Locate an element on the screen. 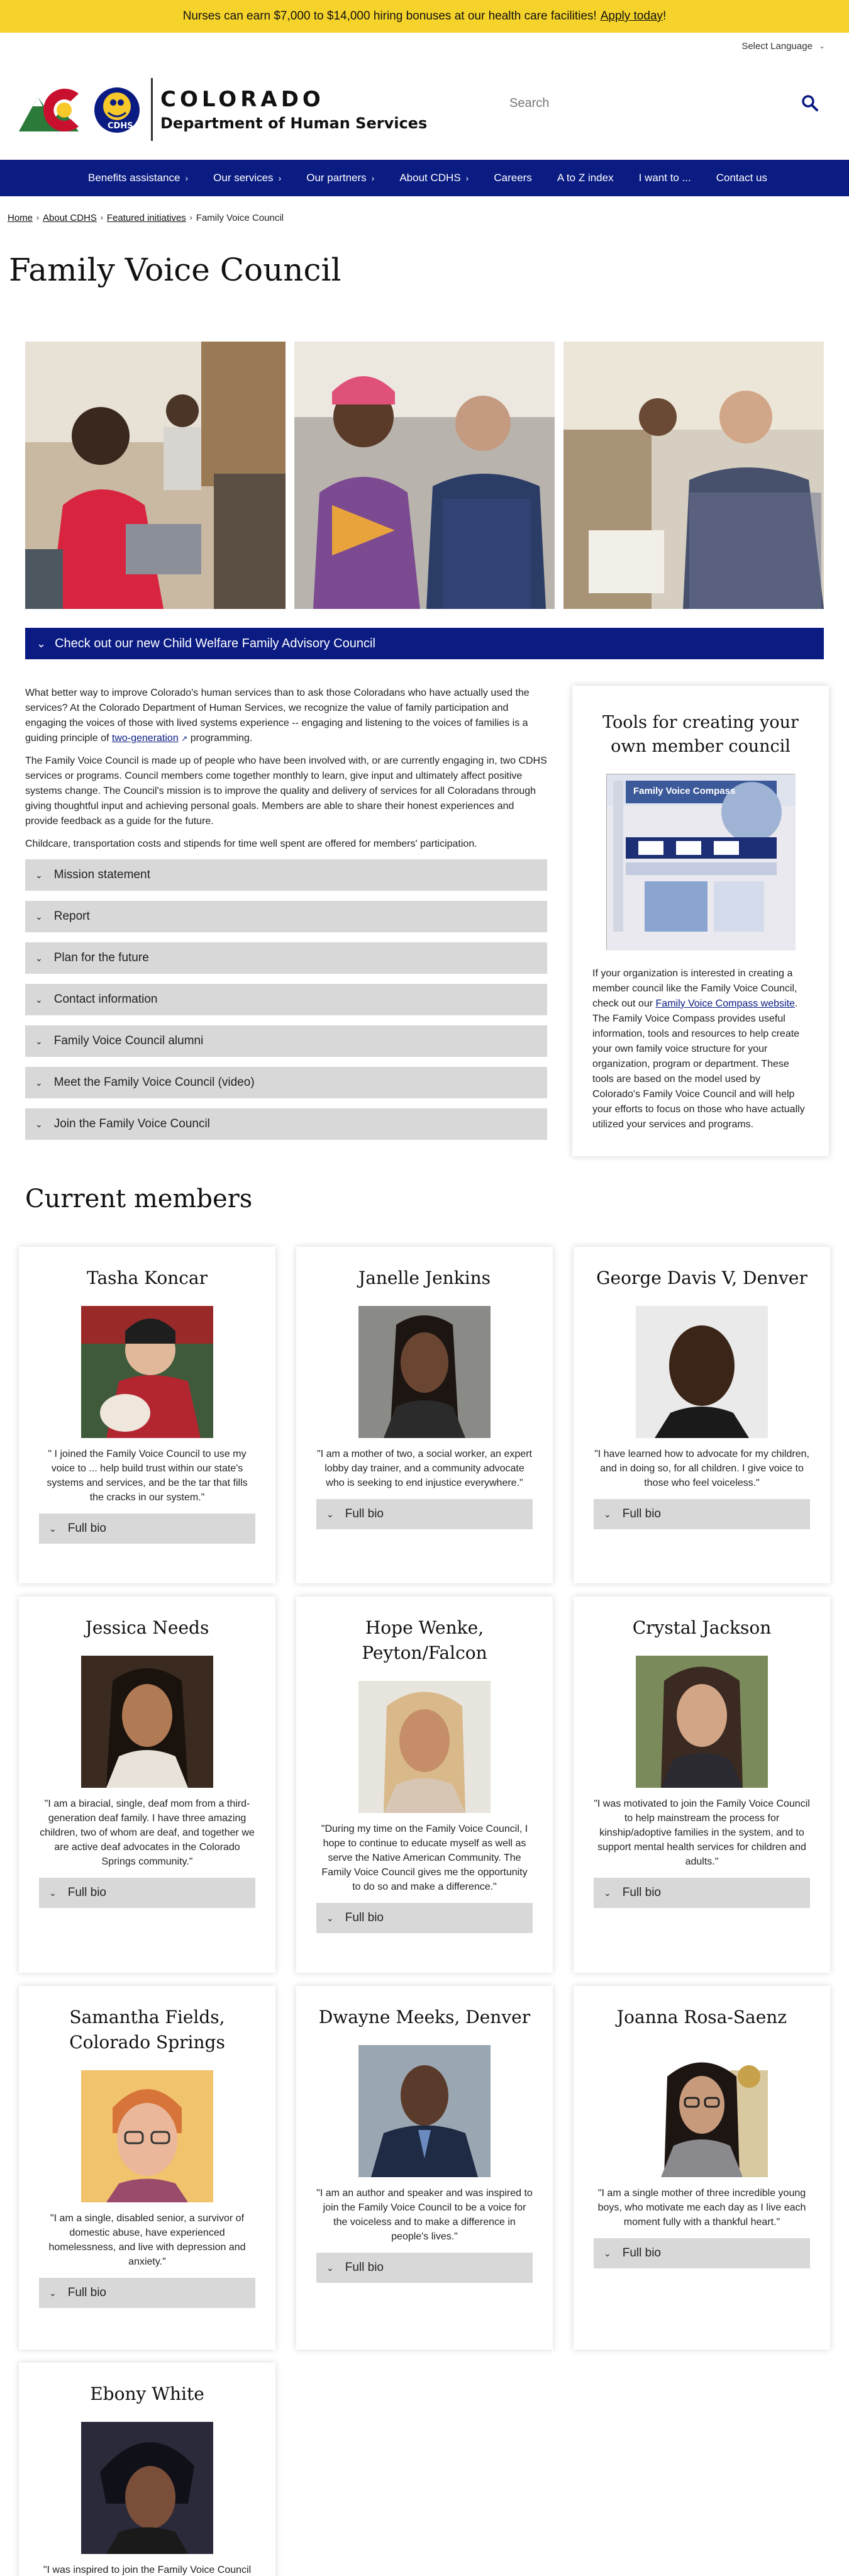 The image size is (849, 2576). family-voice-compass-link: Family Voice Compass website is located at coordinates (725, 1003).